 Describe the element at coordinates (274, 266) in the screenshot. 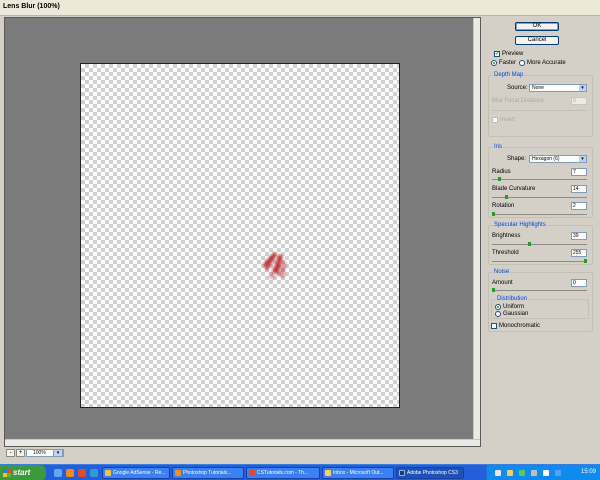

I see `blurred-brush-strokes` at that location.